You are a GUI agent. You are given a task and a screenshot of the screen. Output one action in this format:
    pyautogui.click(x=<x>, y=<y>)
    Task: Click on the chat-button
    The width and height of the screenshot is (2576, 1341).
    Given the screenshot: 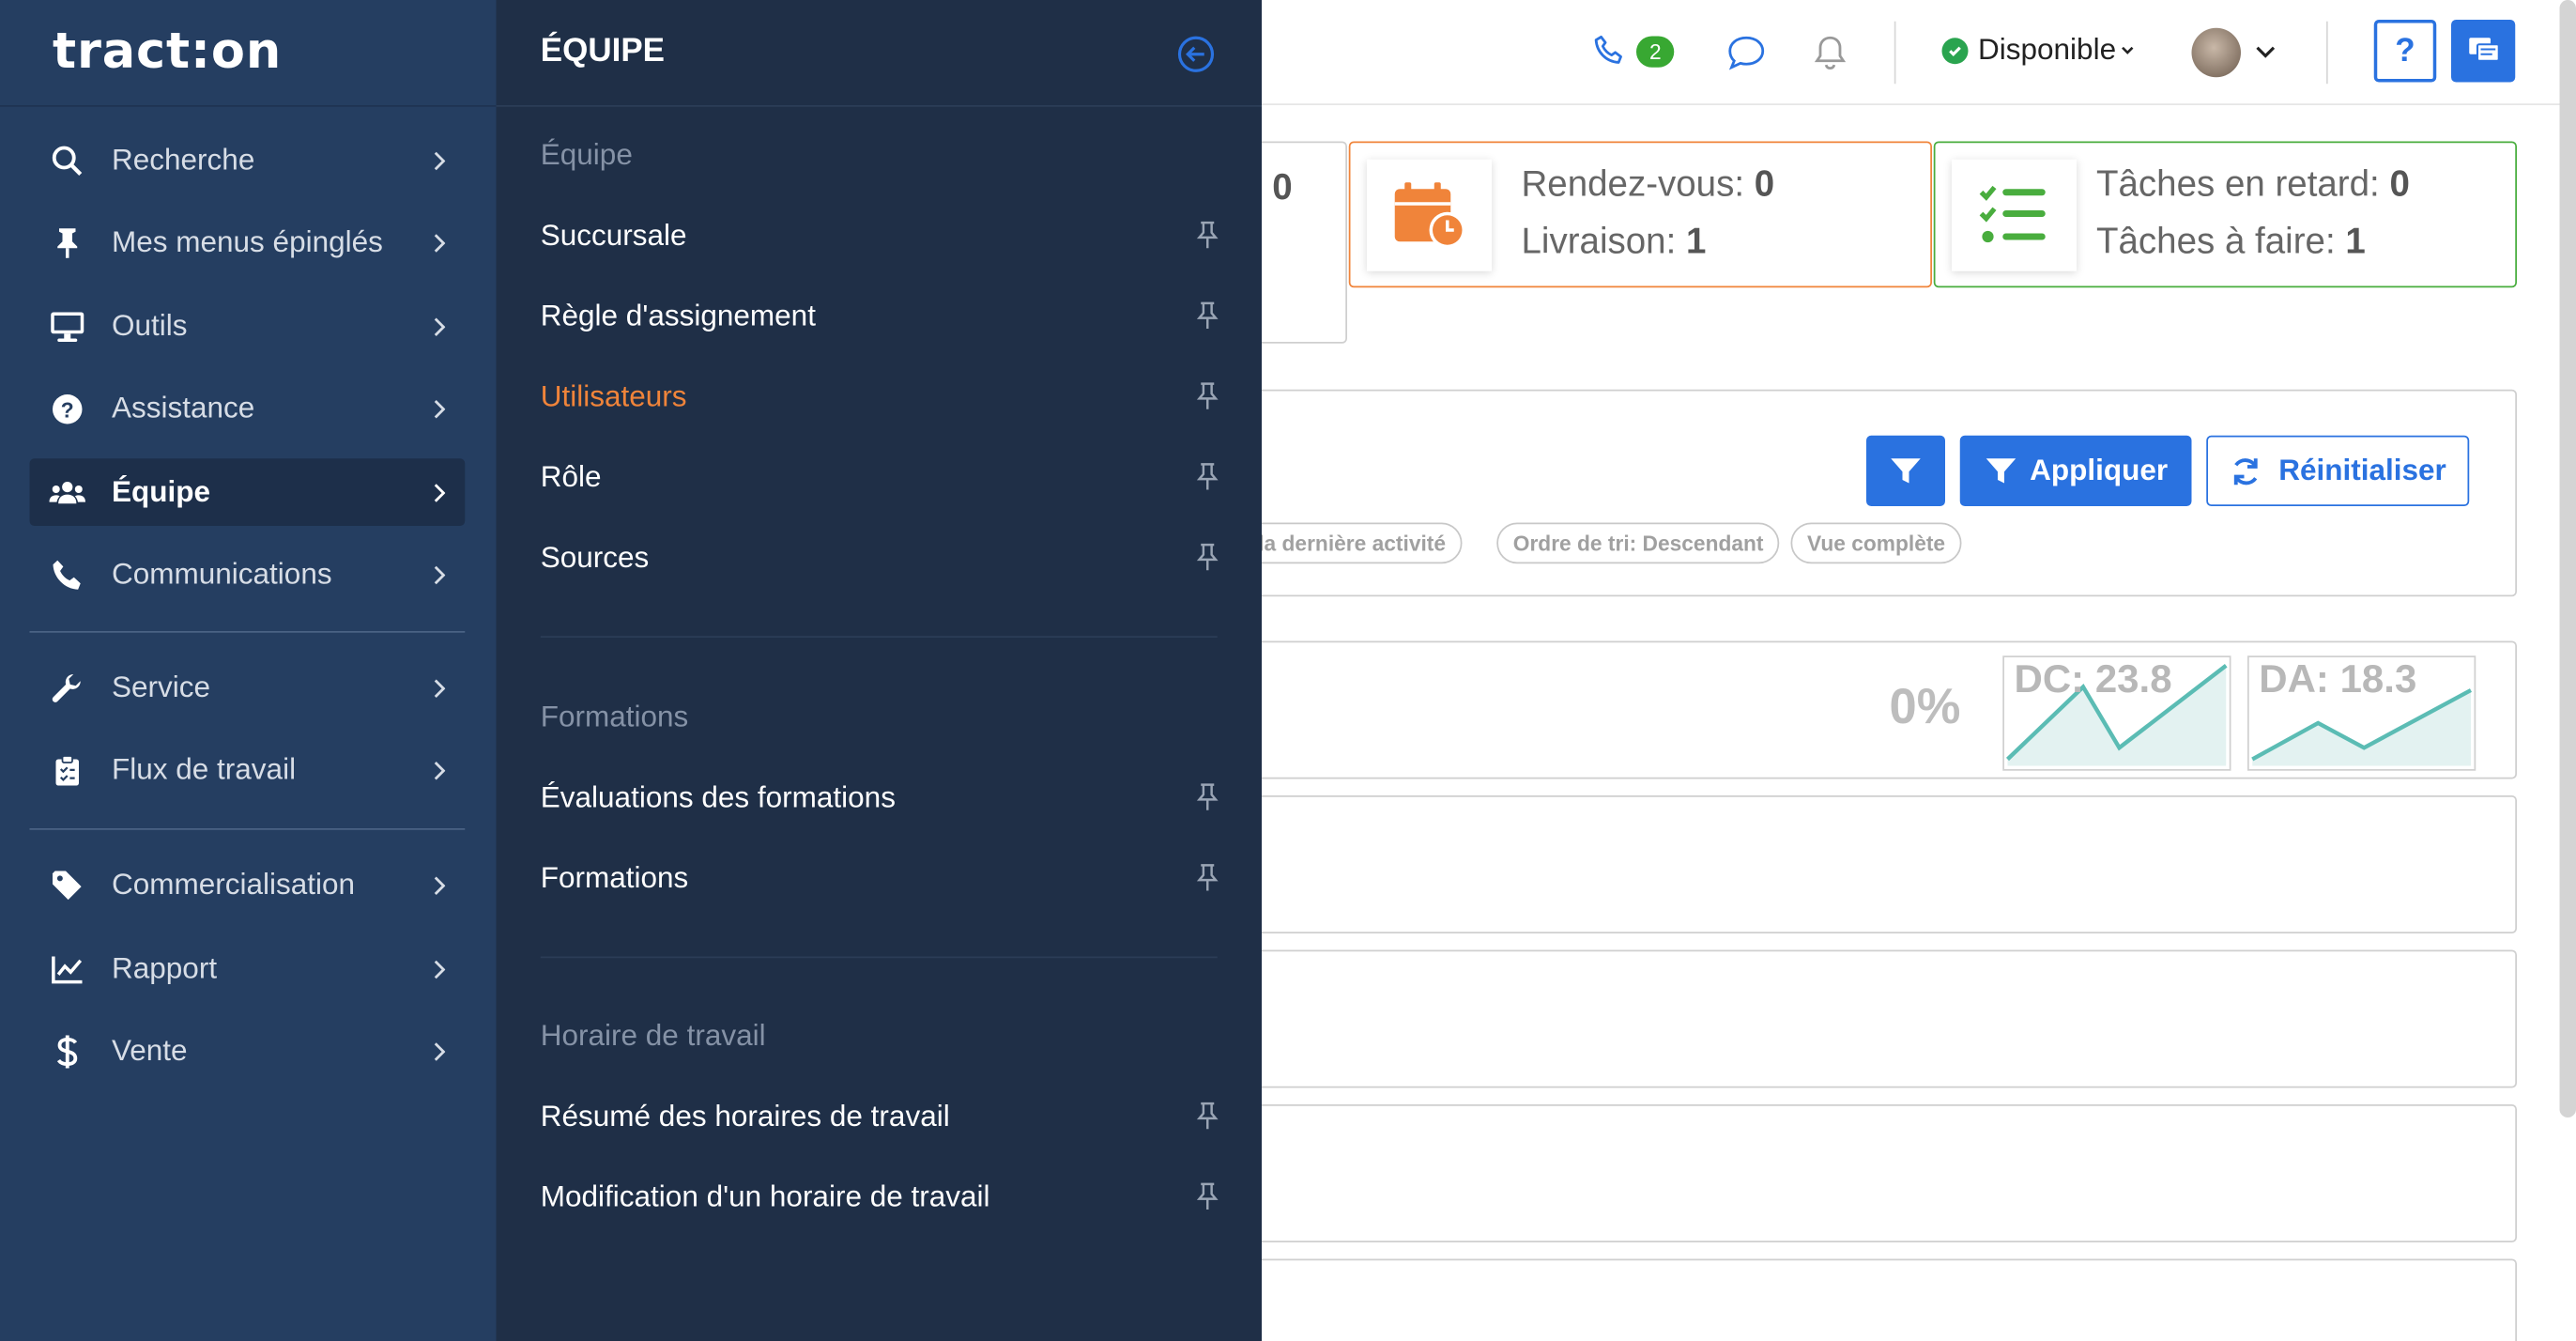 What is the action you would take?
    pyautogui.click(x=2484, y=52)
    